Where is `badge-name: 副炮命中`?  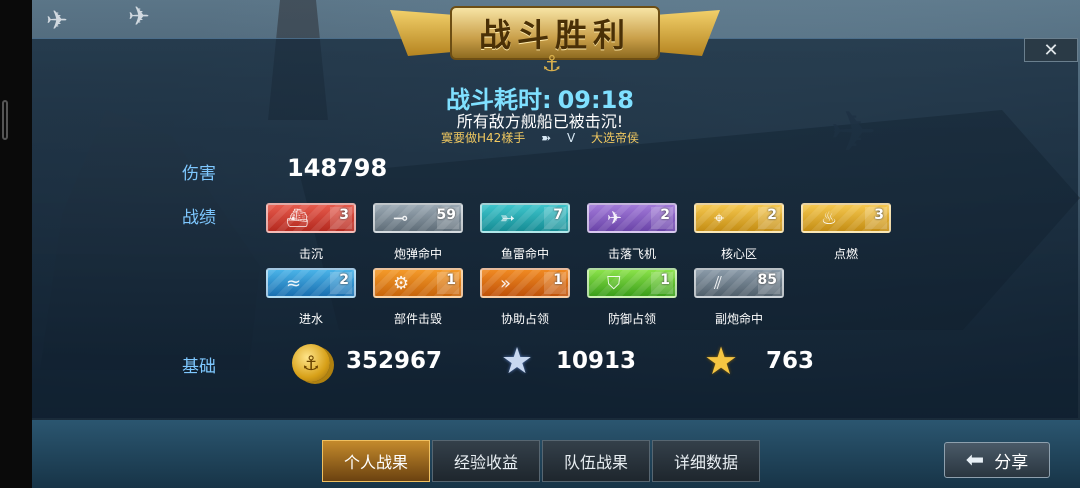 badge-name: 副炮命中 is located at coordinates (738, 319).